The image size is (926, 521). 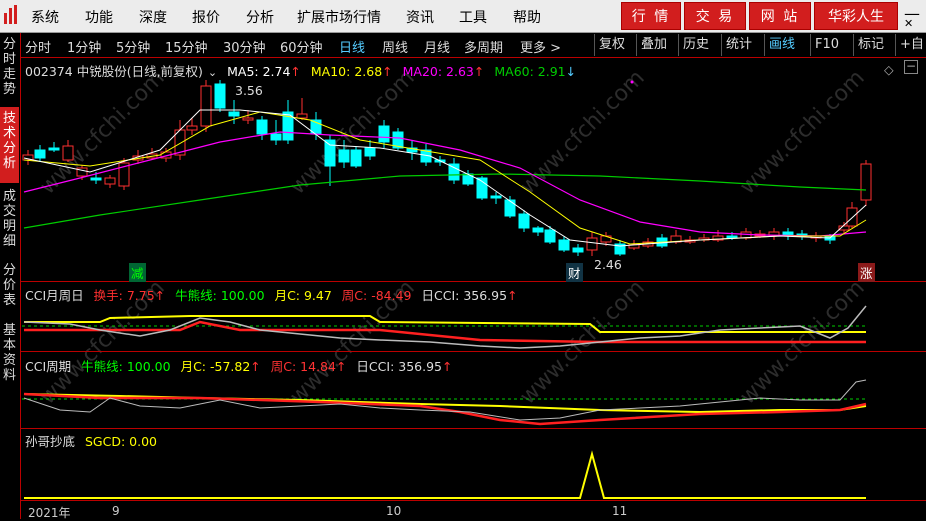 What do you see at coordinates (866, 272) in the screenshot?
I see `marker-rise: 涨` at bounding box center [866, 272].